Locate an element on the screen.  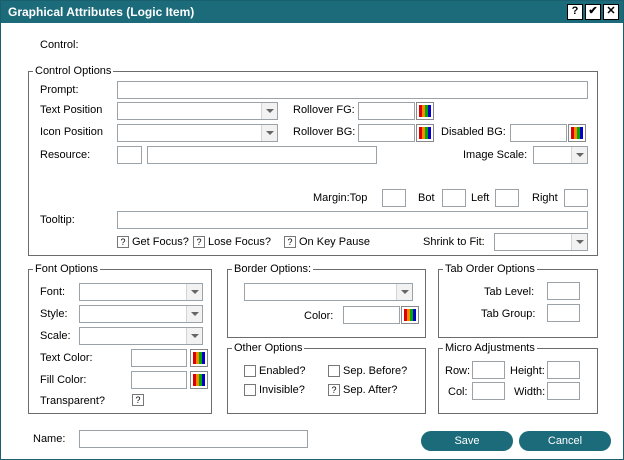
sep-after-label: Sep. After? is located at coordinates (370, 390).